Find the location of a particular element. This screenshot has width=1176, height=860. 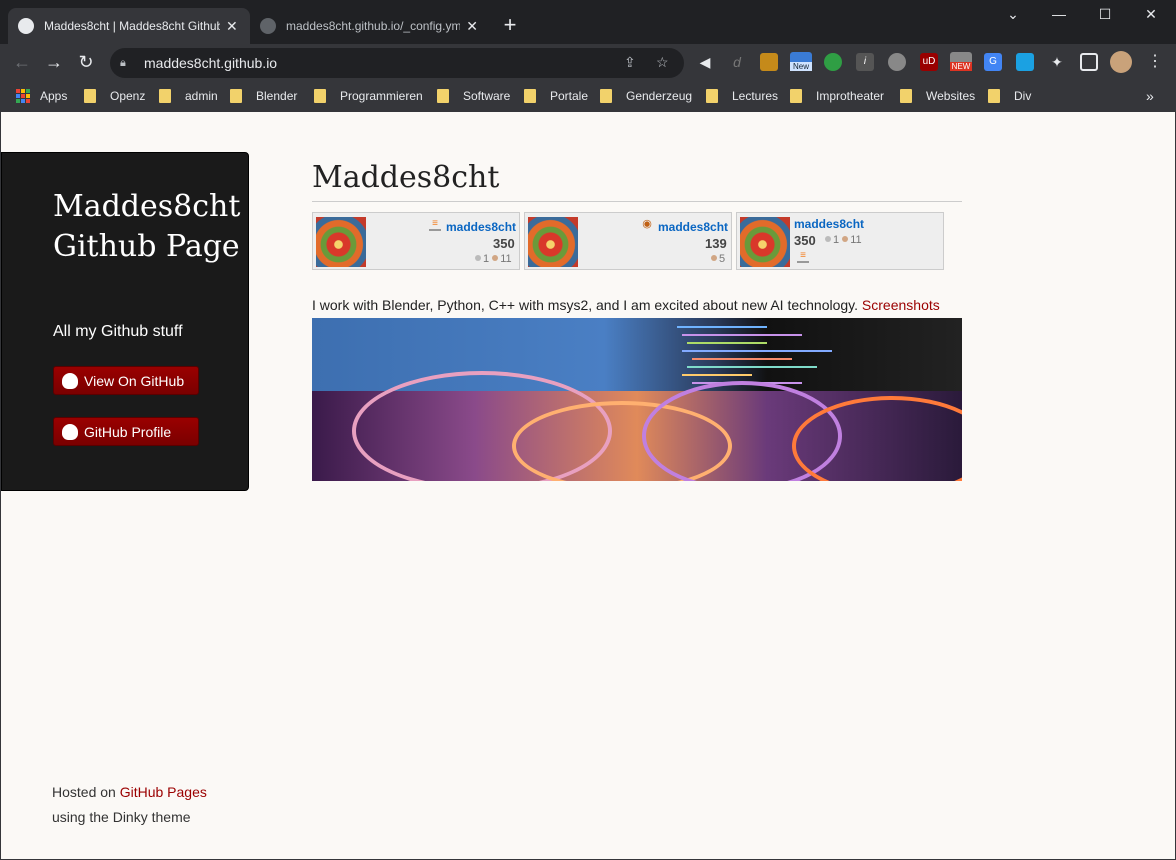

new-extension-icon: New is located at coordinates (801, 61).